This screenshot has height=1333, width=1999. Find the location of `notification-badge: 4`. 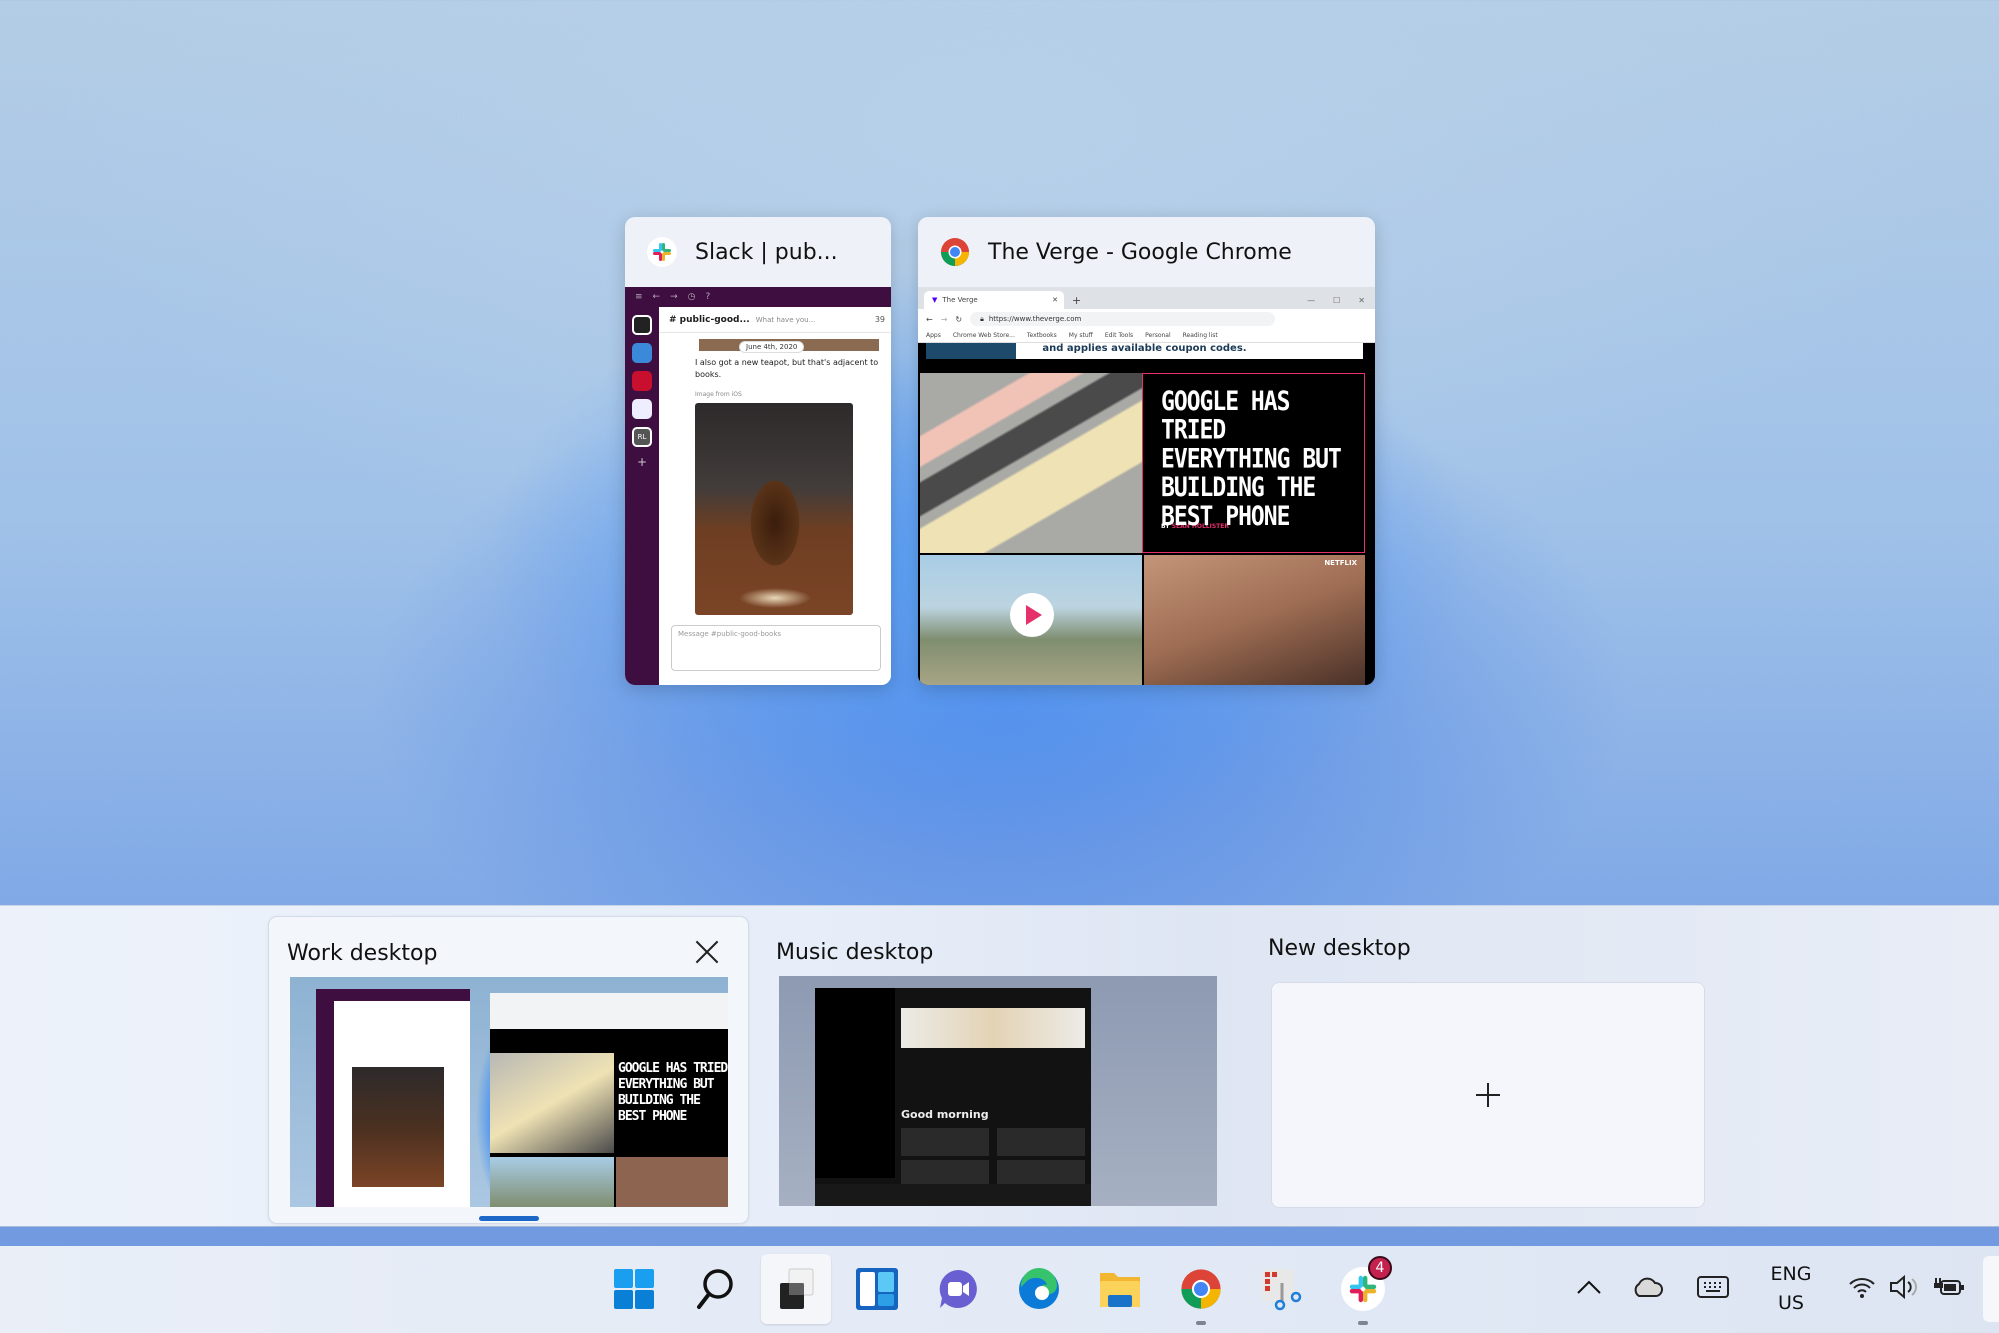

notification-badge: 4 is located at coordinates (1380, 1268).